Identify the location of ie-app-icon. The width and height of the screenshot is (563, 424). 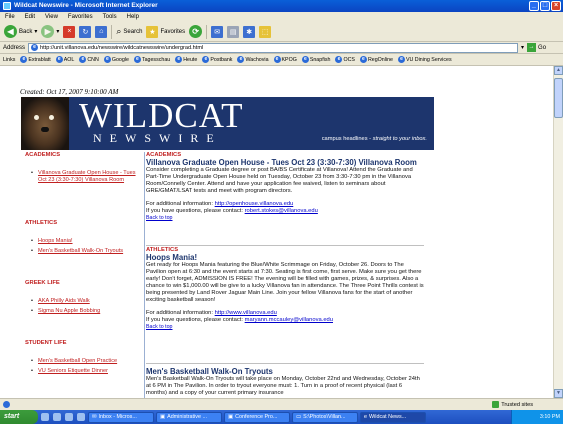
(7, 6).